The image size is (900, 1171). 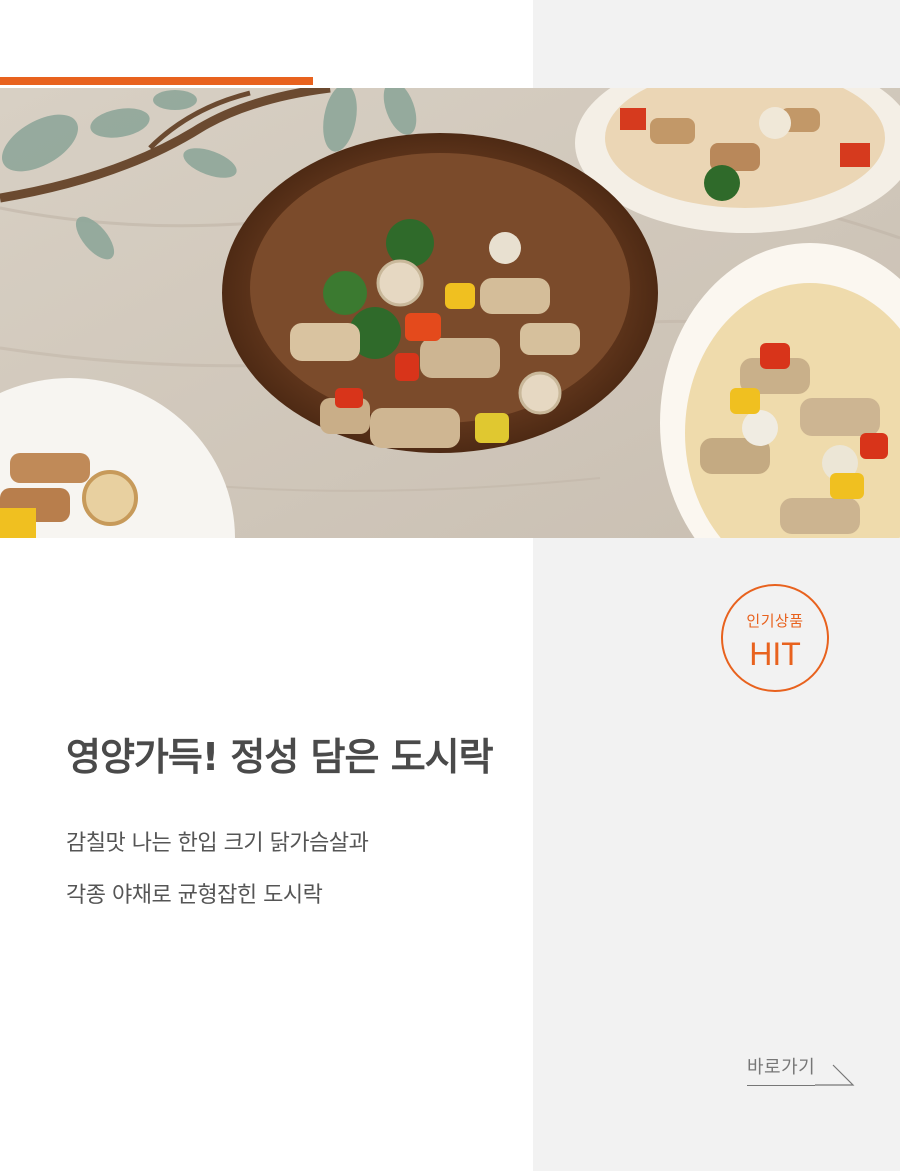 What do you see at coordinates (194, 895) in the screenshot?
I see `description-line-2: 각종 야채로 균형잡힌 도시락` at bounding box center [194, 895].